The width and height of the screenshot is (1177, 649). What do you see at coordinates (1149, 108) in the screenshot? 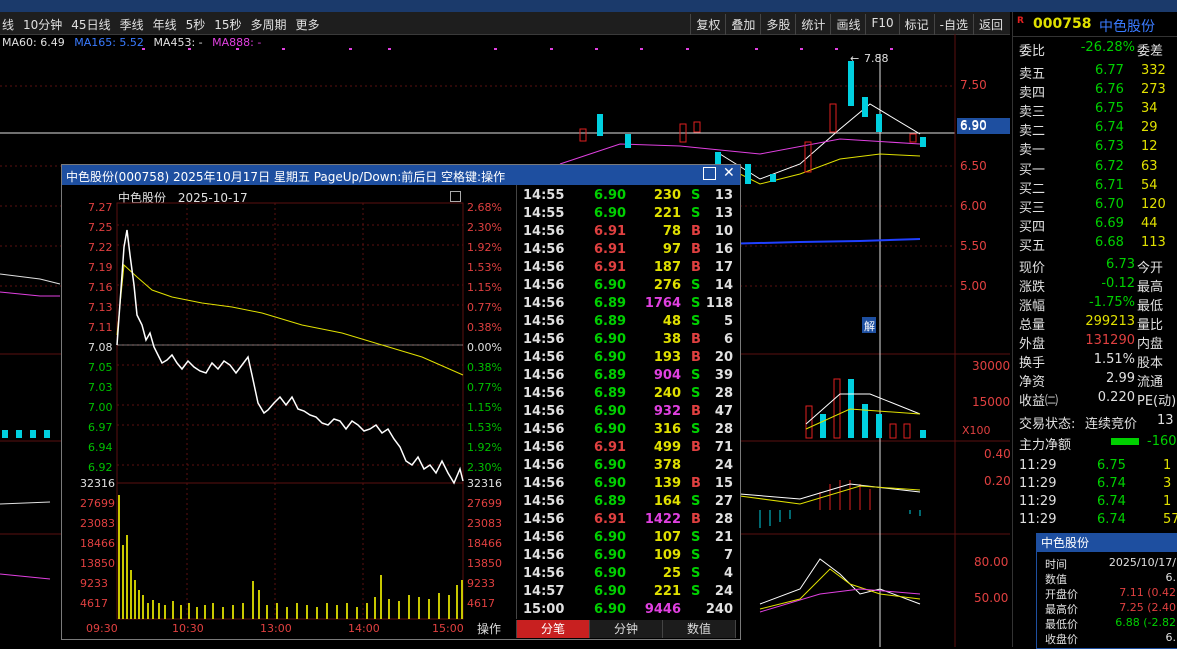
I see `ask-volume: 34` at bounding box center [1149, 108].